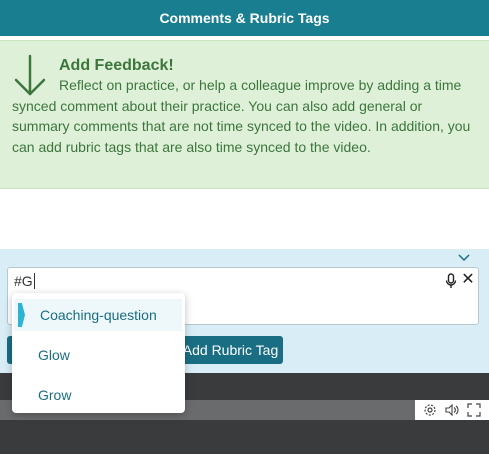  What do you see at coordinates (116, 65) in the screenshot?
I see `feedback-title: Add Feedback!` at bounding box center [116, 65].